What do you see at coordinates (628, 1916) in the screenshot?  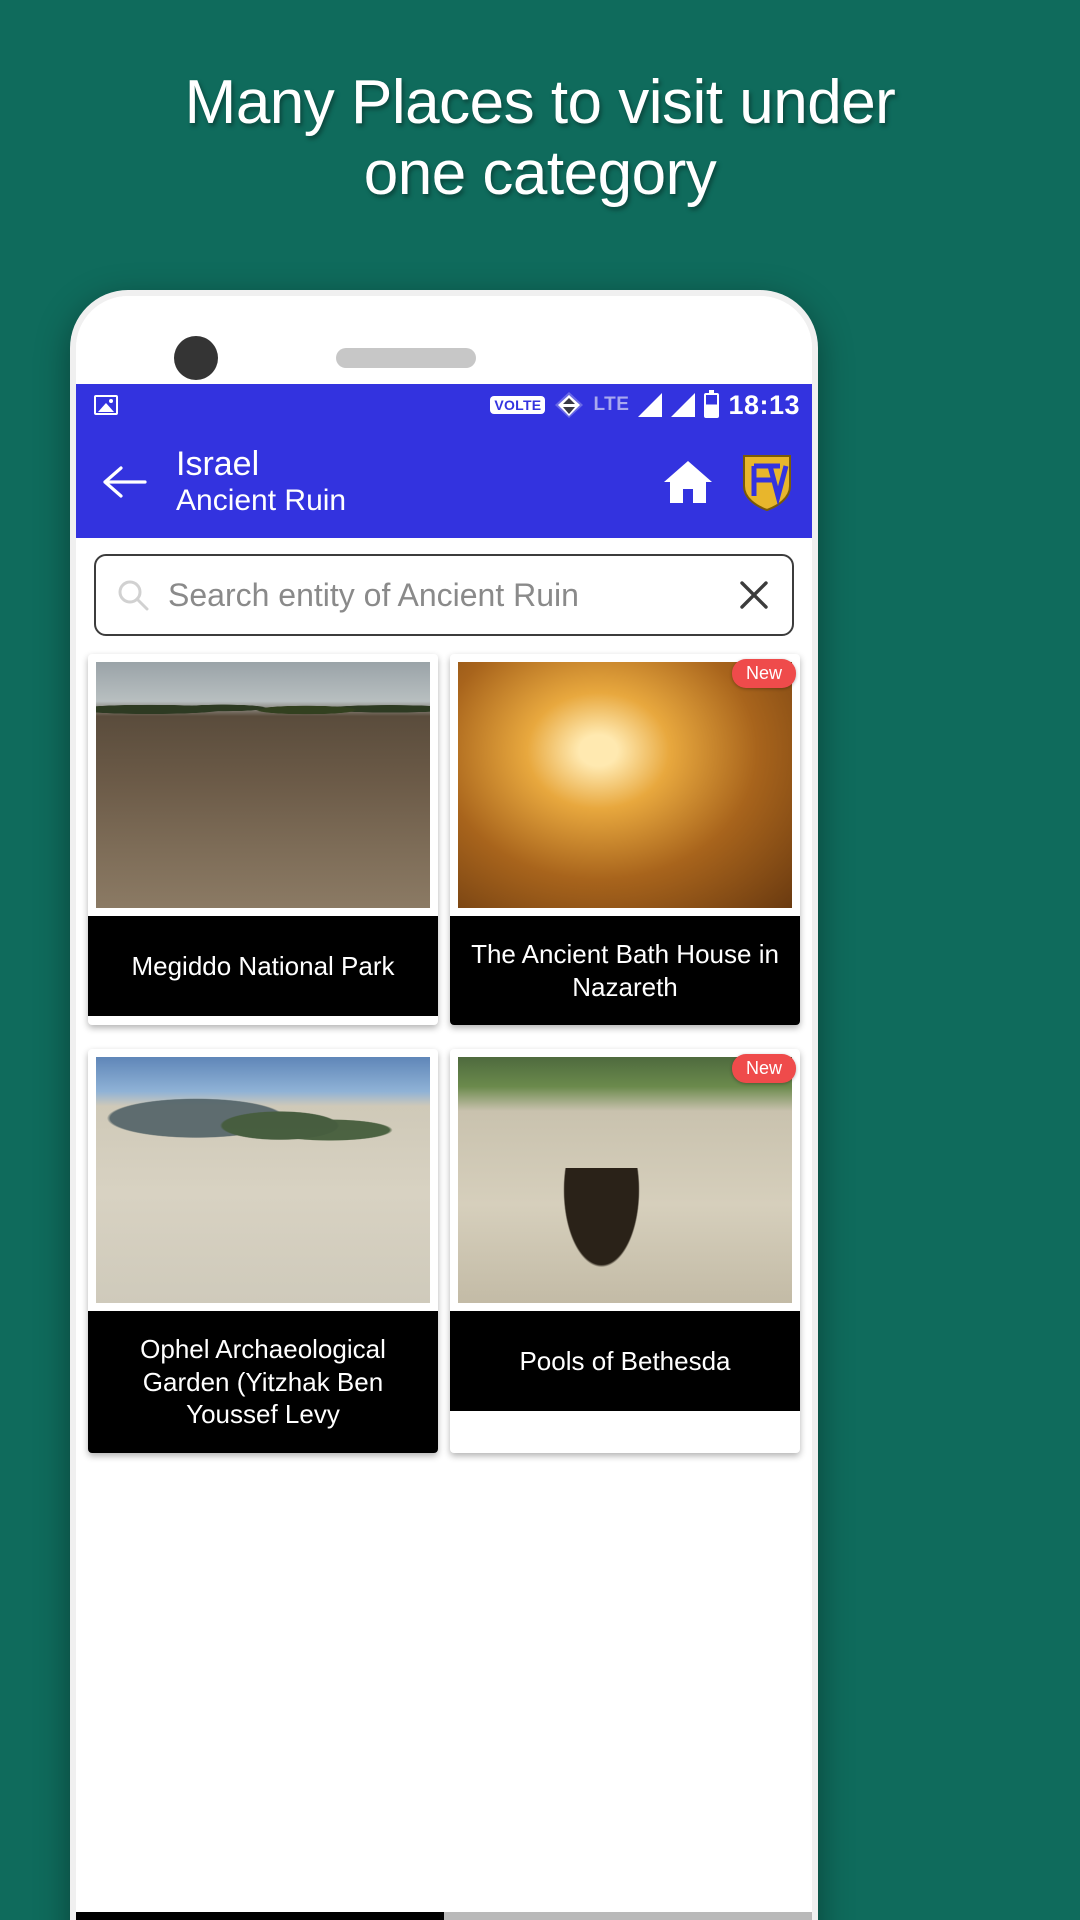 I see `sort-by-alphabets-button: BY ALPHABETS` at bounding box center [628, 1916].